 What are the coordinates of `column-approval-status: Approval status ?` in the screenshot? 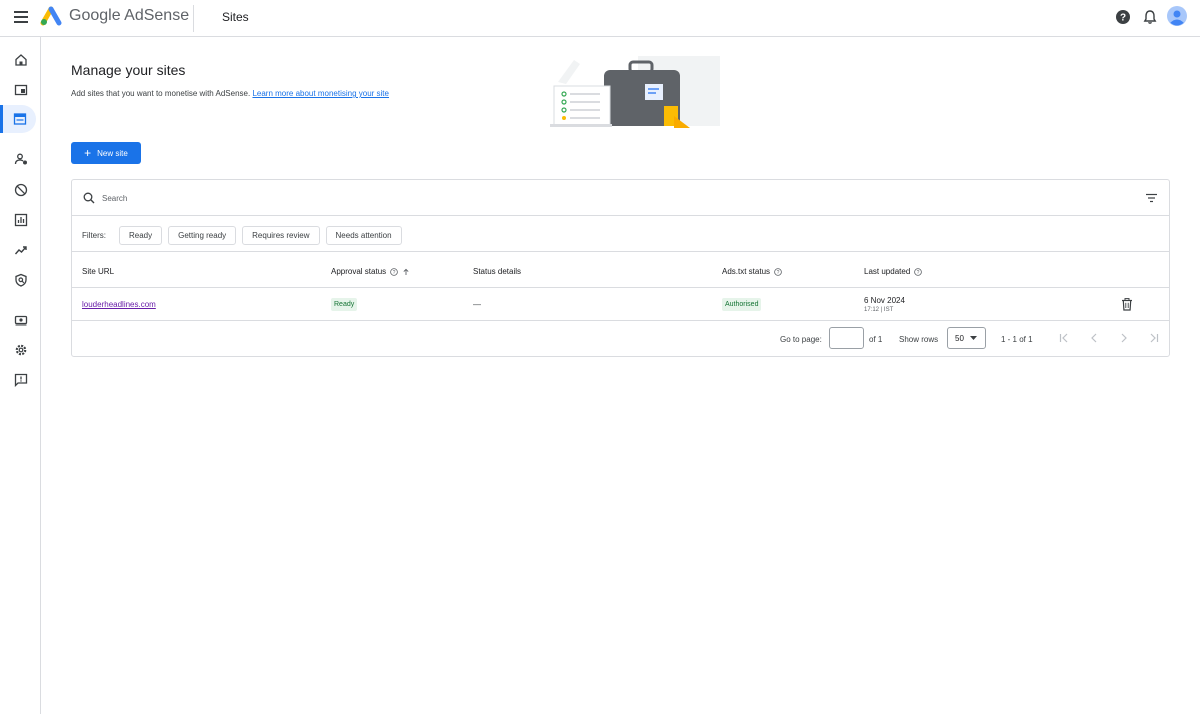 It's located at (370, 271).